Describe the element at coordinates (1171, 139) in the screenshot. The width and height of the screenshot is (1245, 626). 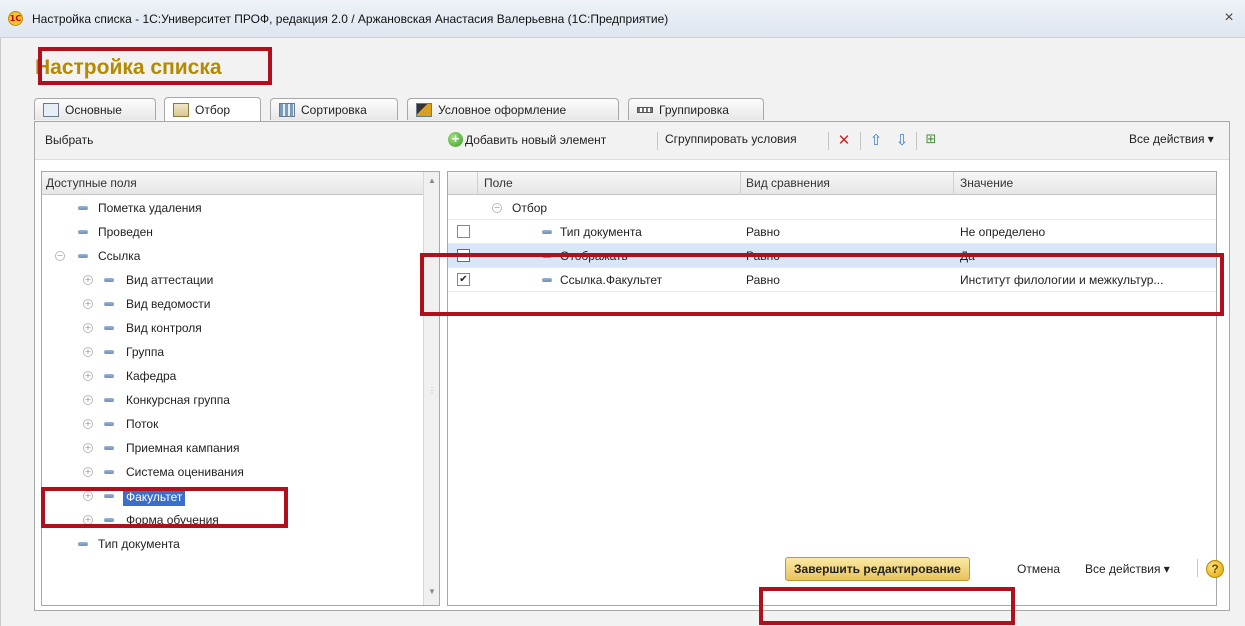
I see `all-actions-menu: Все действия ▾` at that location.